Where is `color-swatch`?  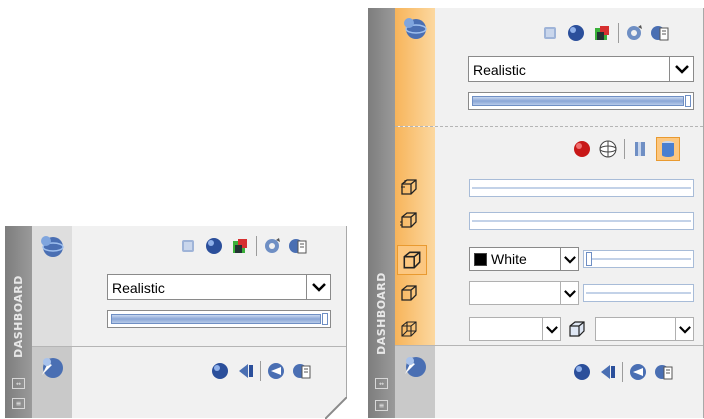 color-swatch is located at coordinates (480, 259).